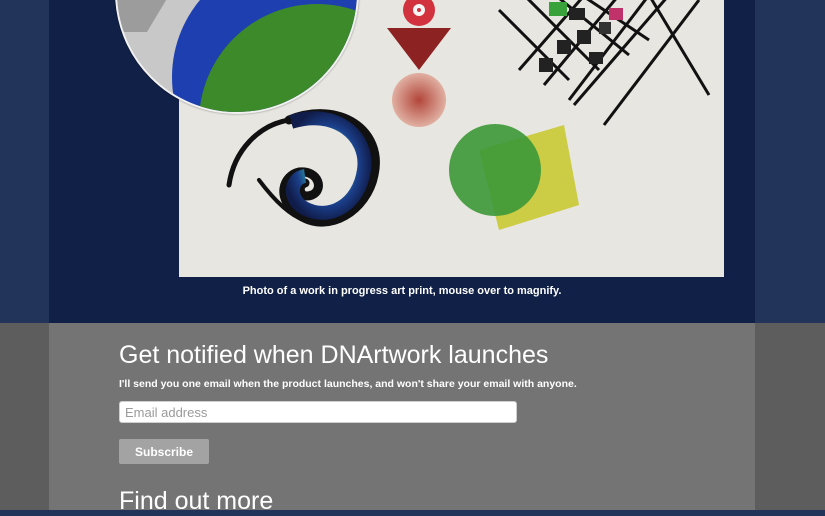 This screenshot has height=516, width=825. I want to click on grid-lines, so click(604, 63).